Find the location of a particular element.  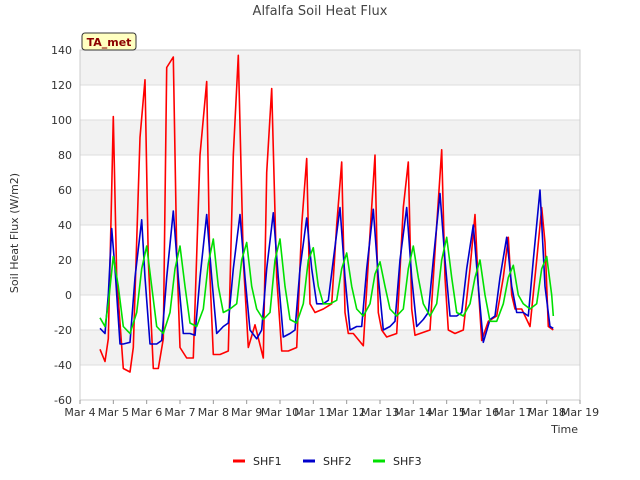

y-tick-label: -20 is located at coordinates (63, 330).